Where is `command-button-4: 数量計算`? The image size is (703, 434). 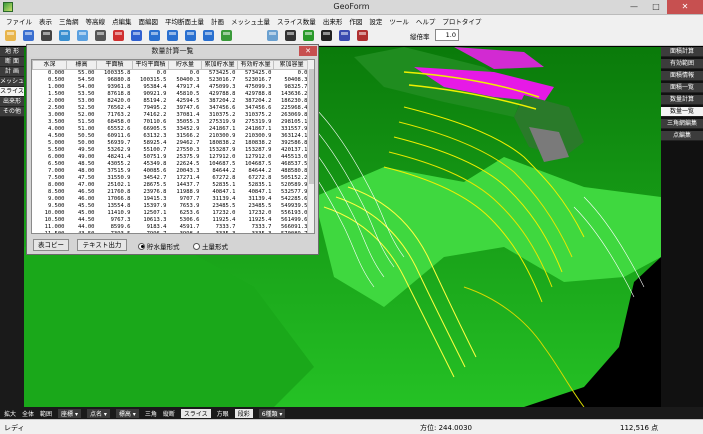 command-button-4: 数量計算 is located at coordinates (682, 100).